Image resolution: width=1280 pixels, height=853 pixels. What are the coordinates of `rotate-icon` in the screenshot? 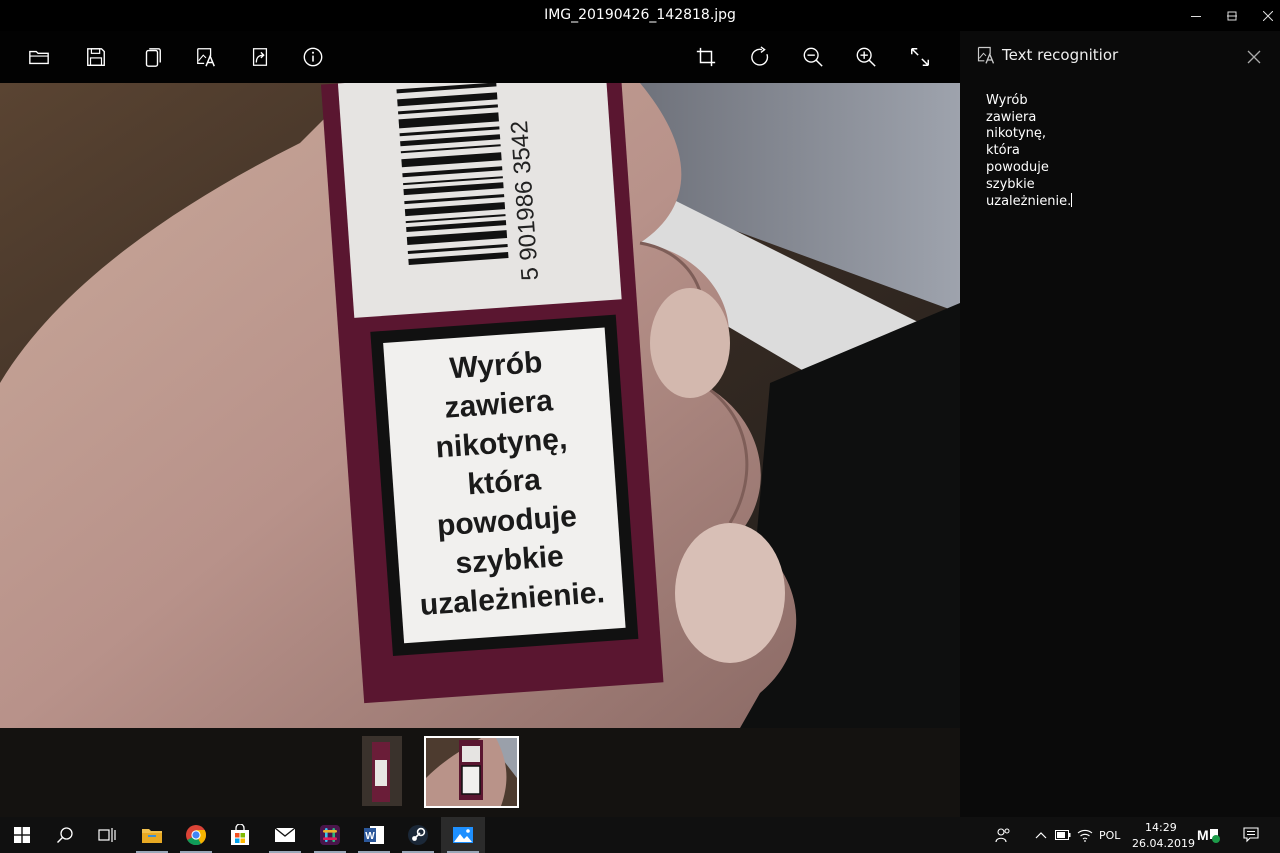 It's located at (760, 56).